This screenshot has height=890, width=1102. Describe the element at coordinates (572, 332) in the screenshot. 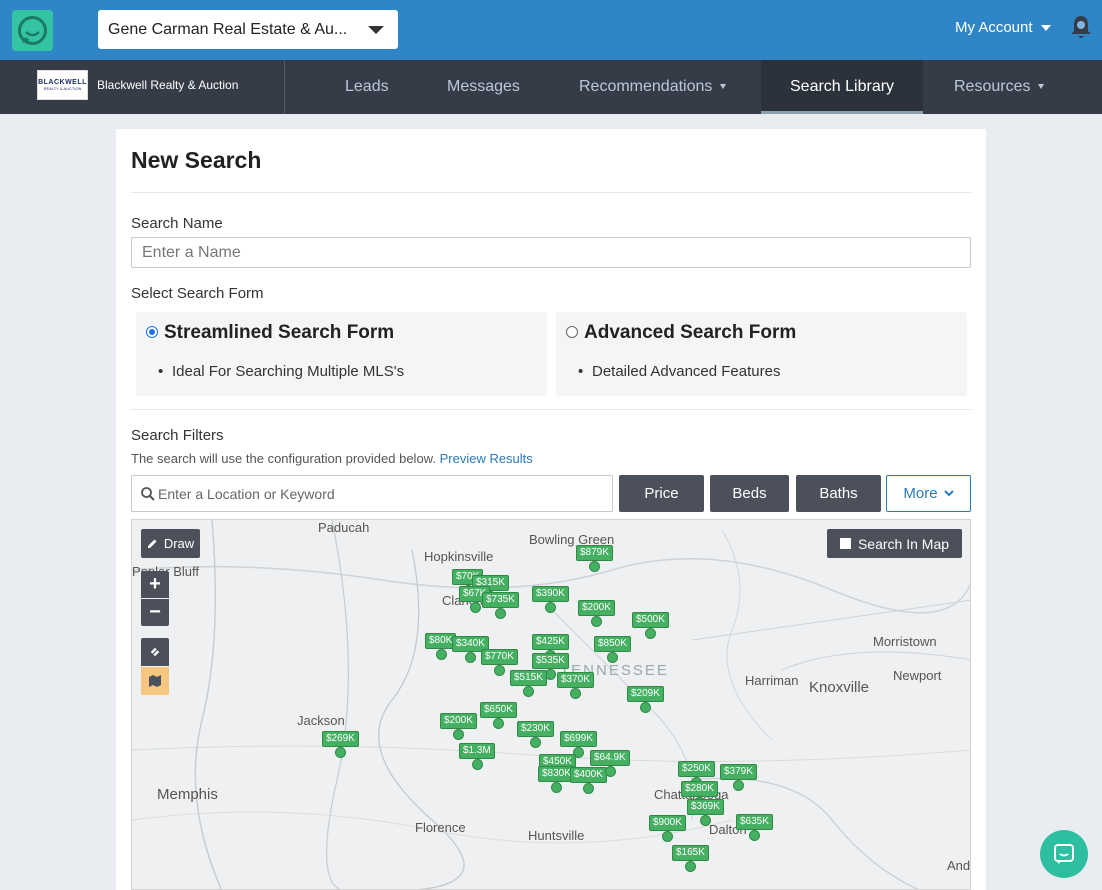

I see `advanced-radio` at that location.